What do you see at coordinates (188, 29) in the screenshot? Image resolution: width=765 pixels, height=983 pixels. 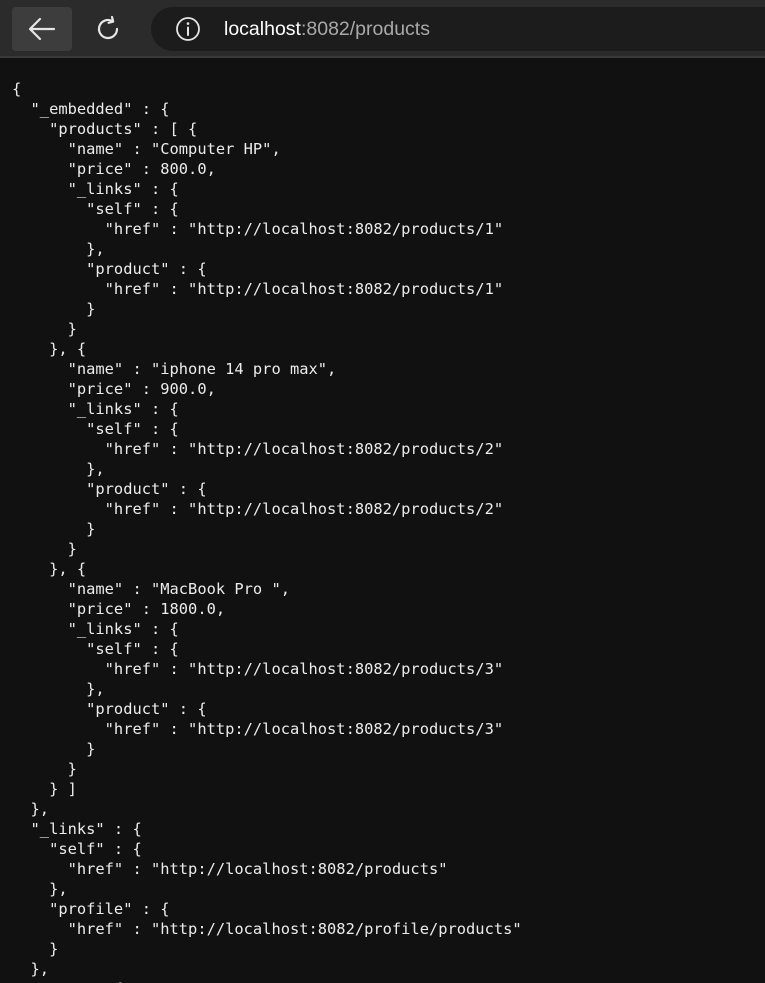 I see `info-icon` at bounding box center [188, 29].